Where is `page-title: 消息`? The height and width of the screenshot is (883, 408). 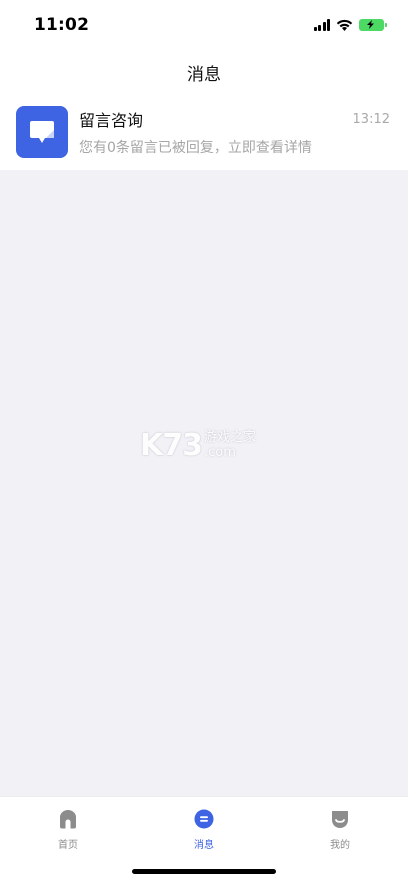 page-title: 消息 is located at coordinates (204, 75).